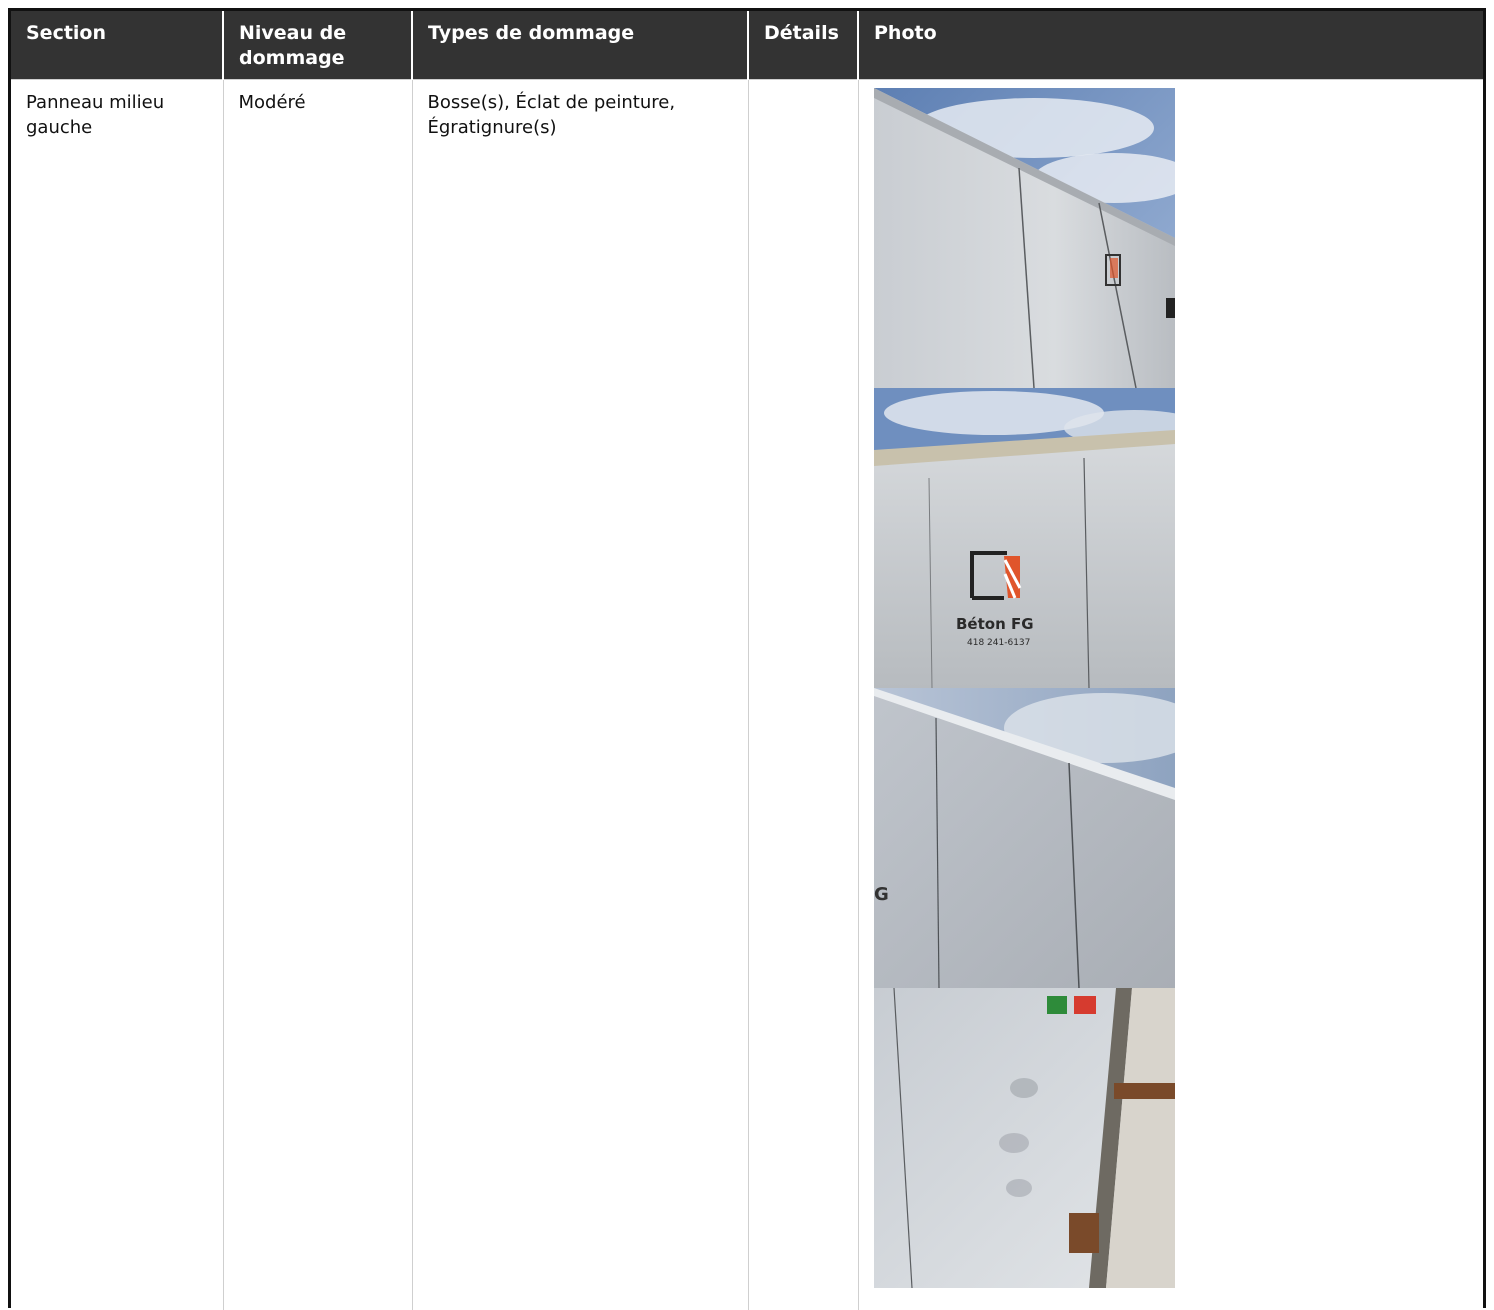 The image size is (1494, 1310). Describe the element at coordinates (995, 624) in the screenshot. I see `photo-logo-text: Béton FG` at that location.